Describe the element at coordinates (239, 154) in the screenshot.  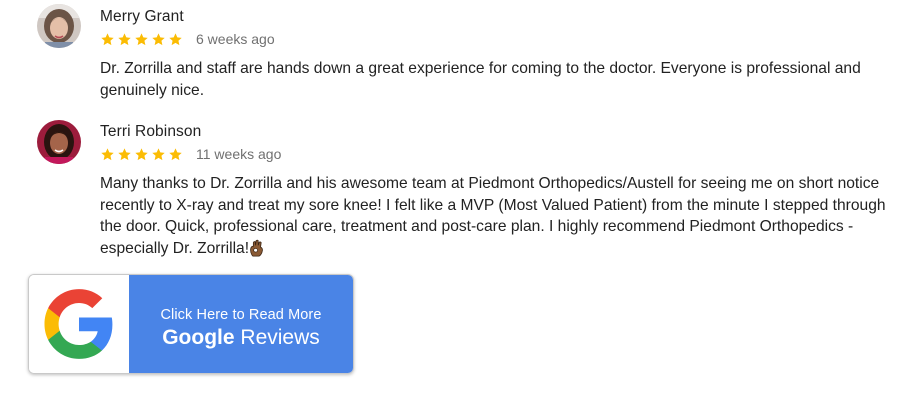
I see `review-time: 11 weeks ago` at that location.